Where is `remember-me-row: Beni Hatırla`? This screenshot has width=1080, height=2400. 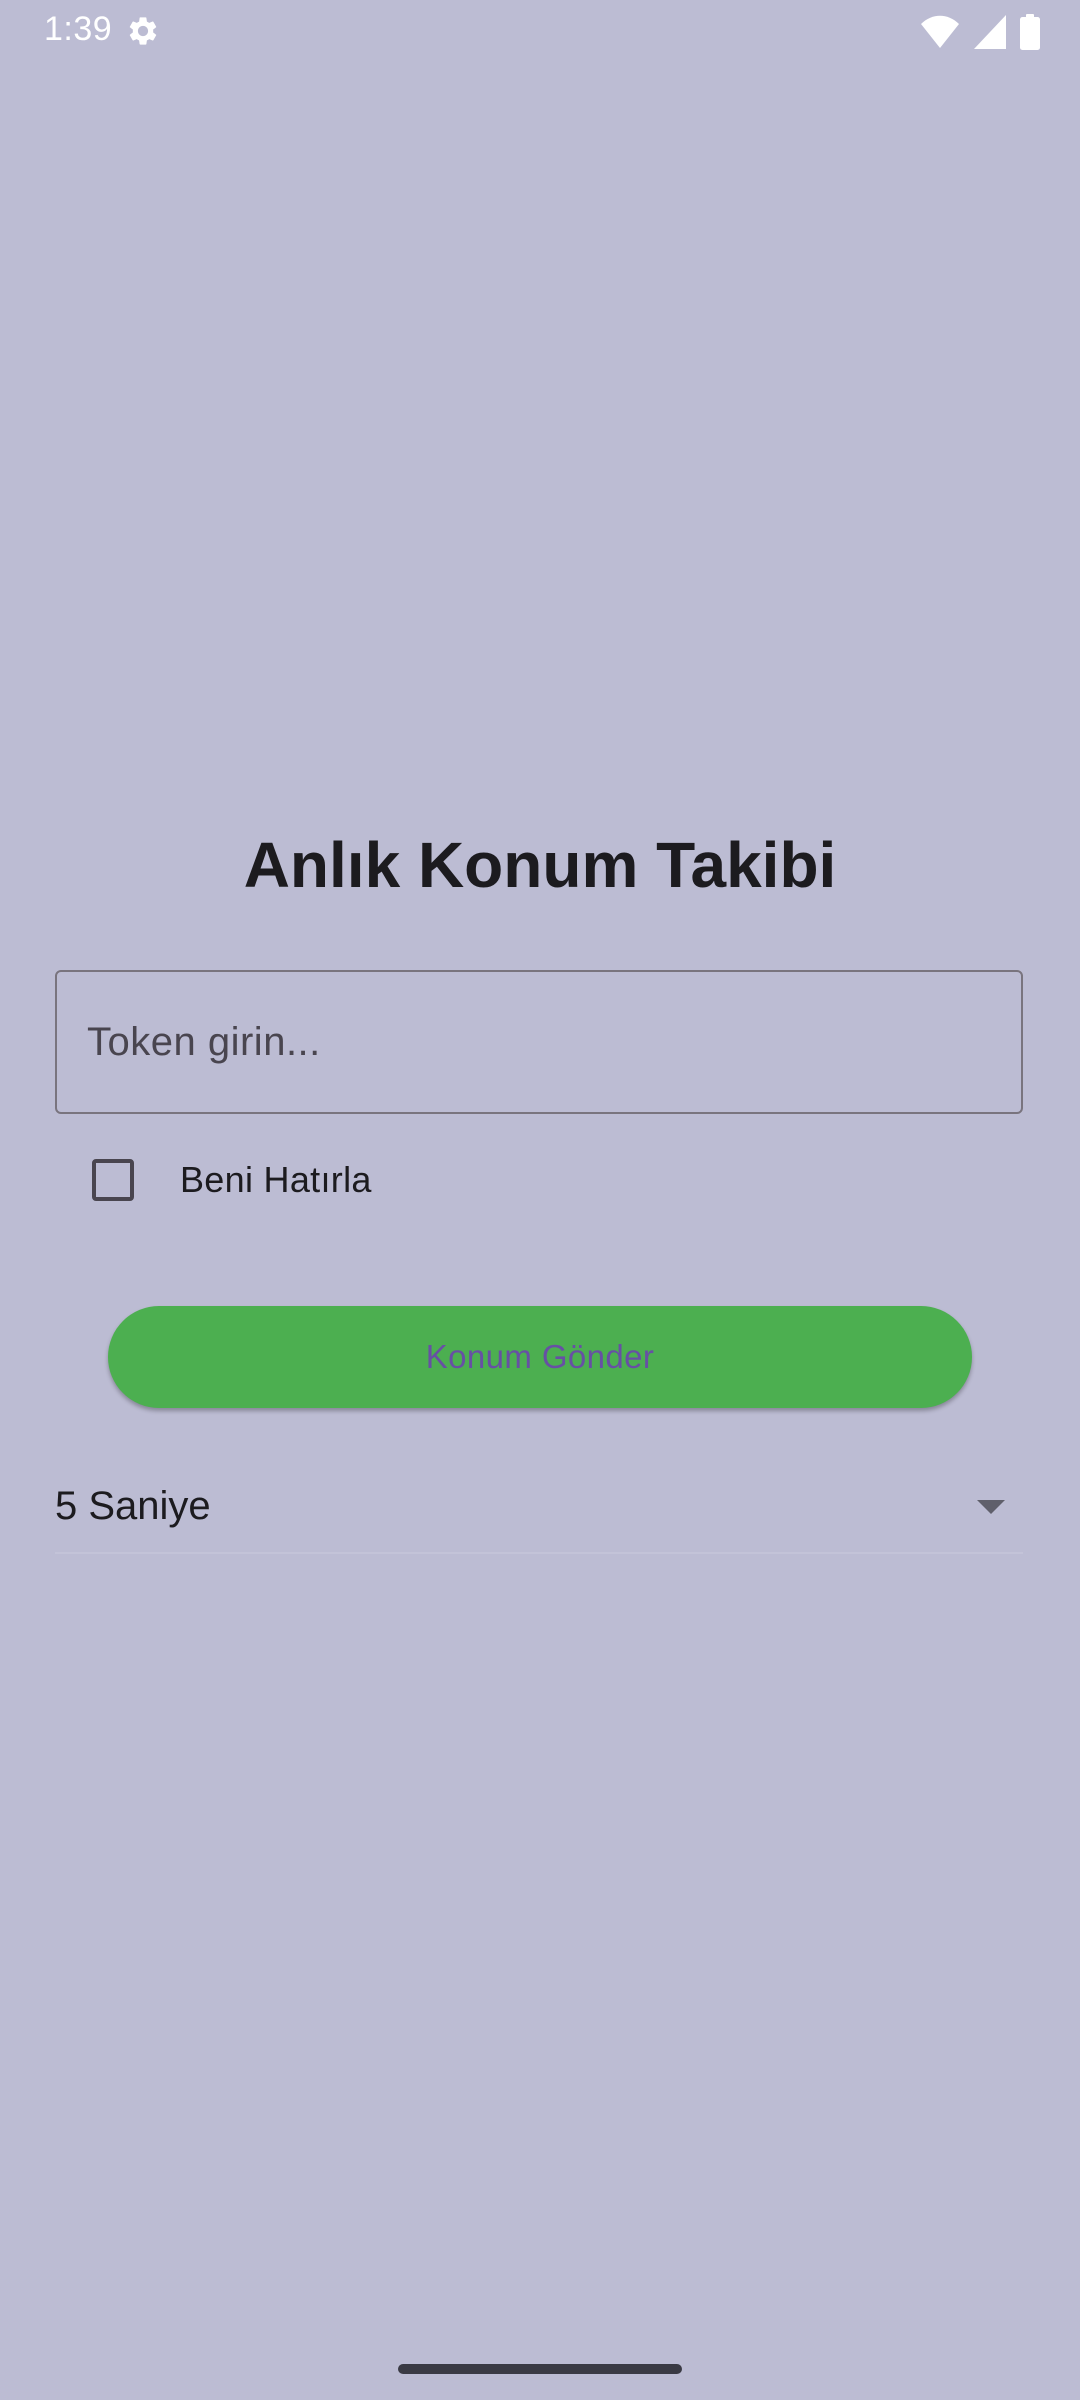 remember-me-row: Beni Hatırla is located at coordinates (232, 1180).